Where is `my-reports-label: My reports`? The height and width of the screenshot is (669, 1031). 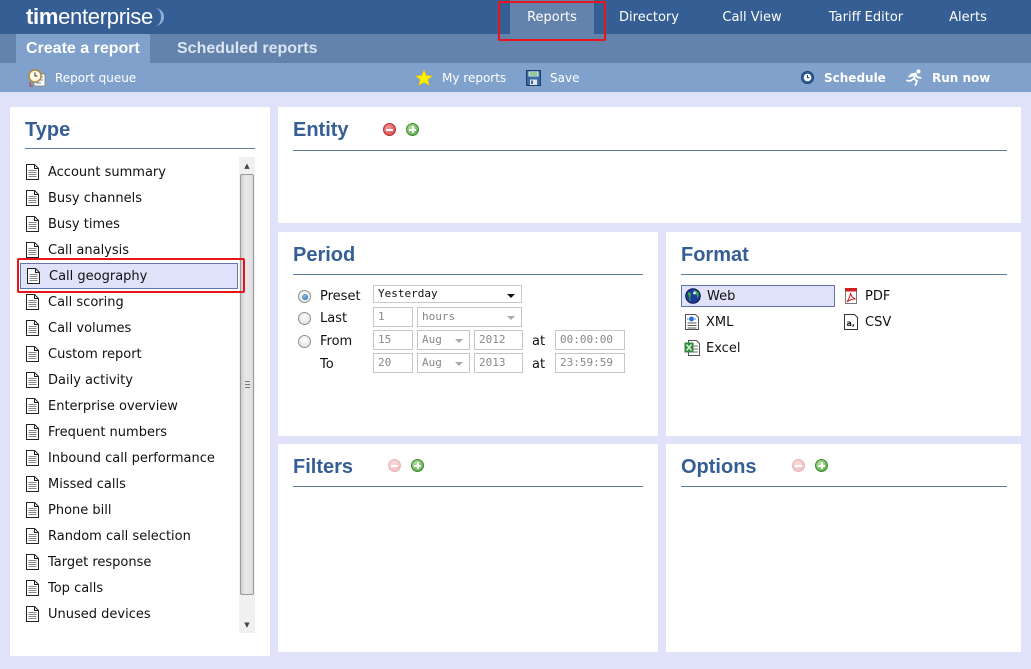 my-reports-label: My reports is located at coordinates (474, 77).